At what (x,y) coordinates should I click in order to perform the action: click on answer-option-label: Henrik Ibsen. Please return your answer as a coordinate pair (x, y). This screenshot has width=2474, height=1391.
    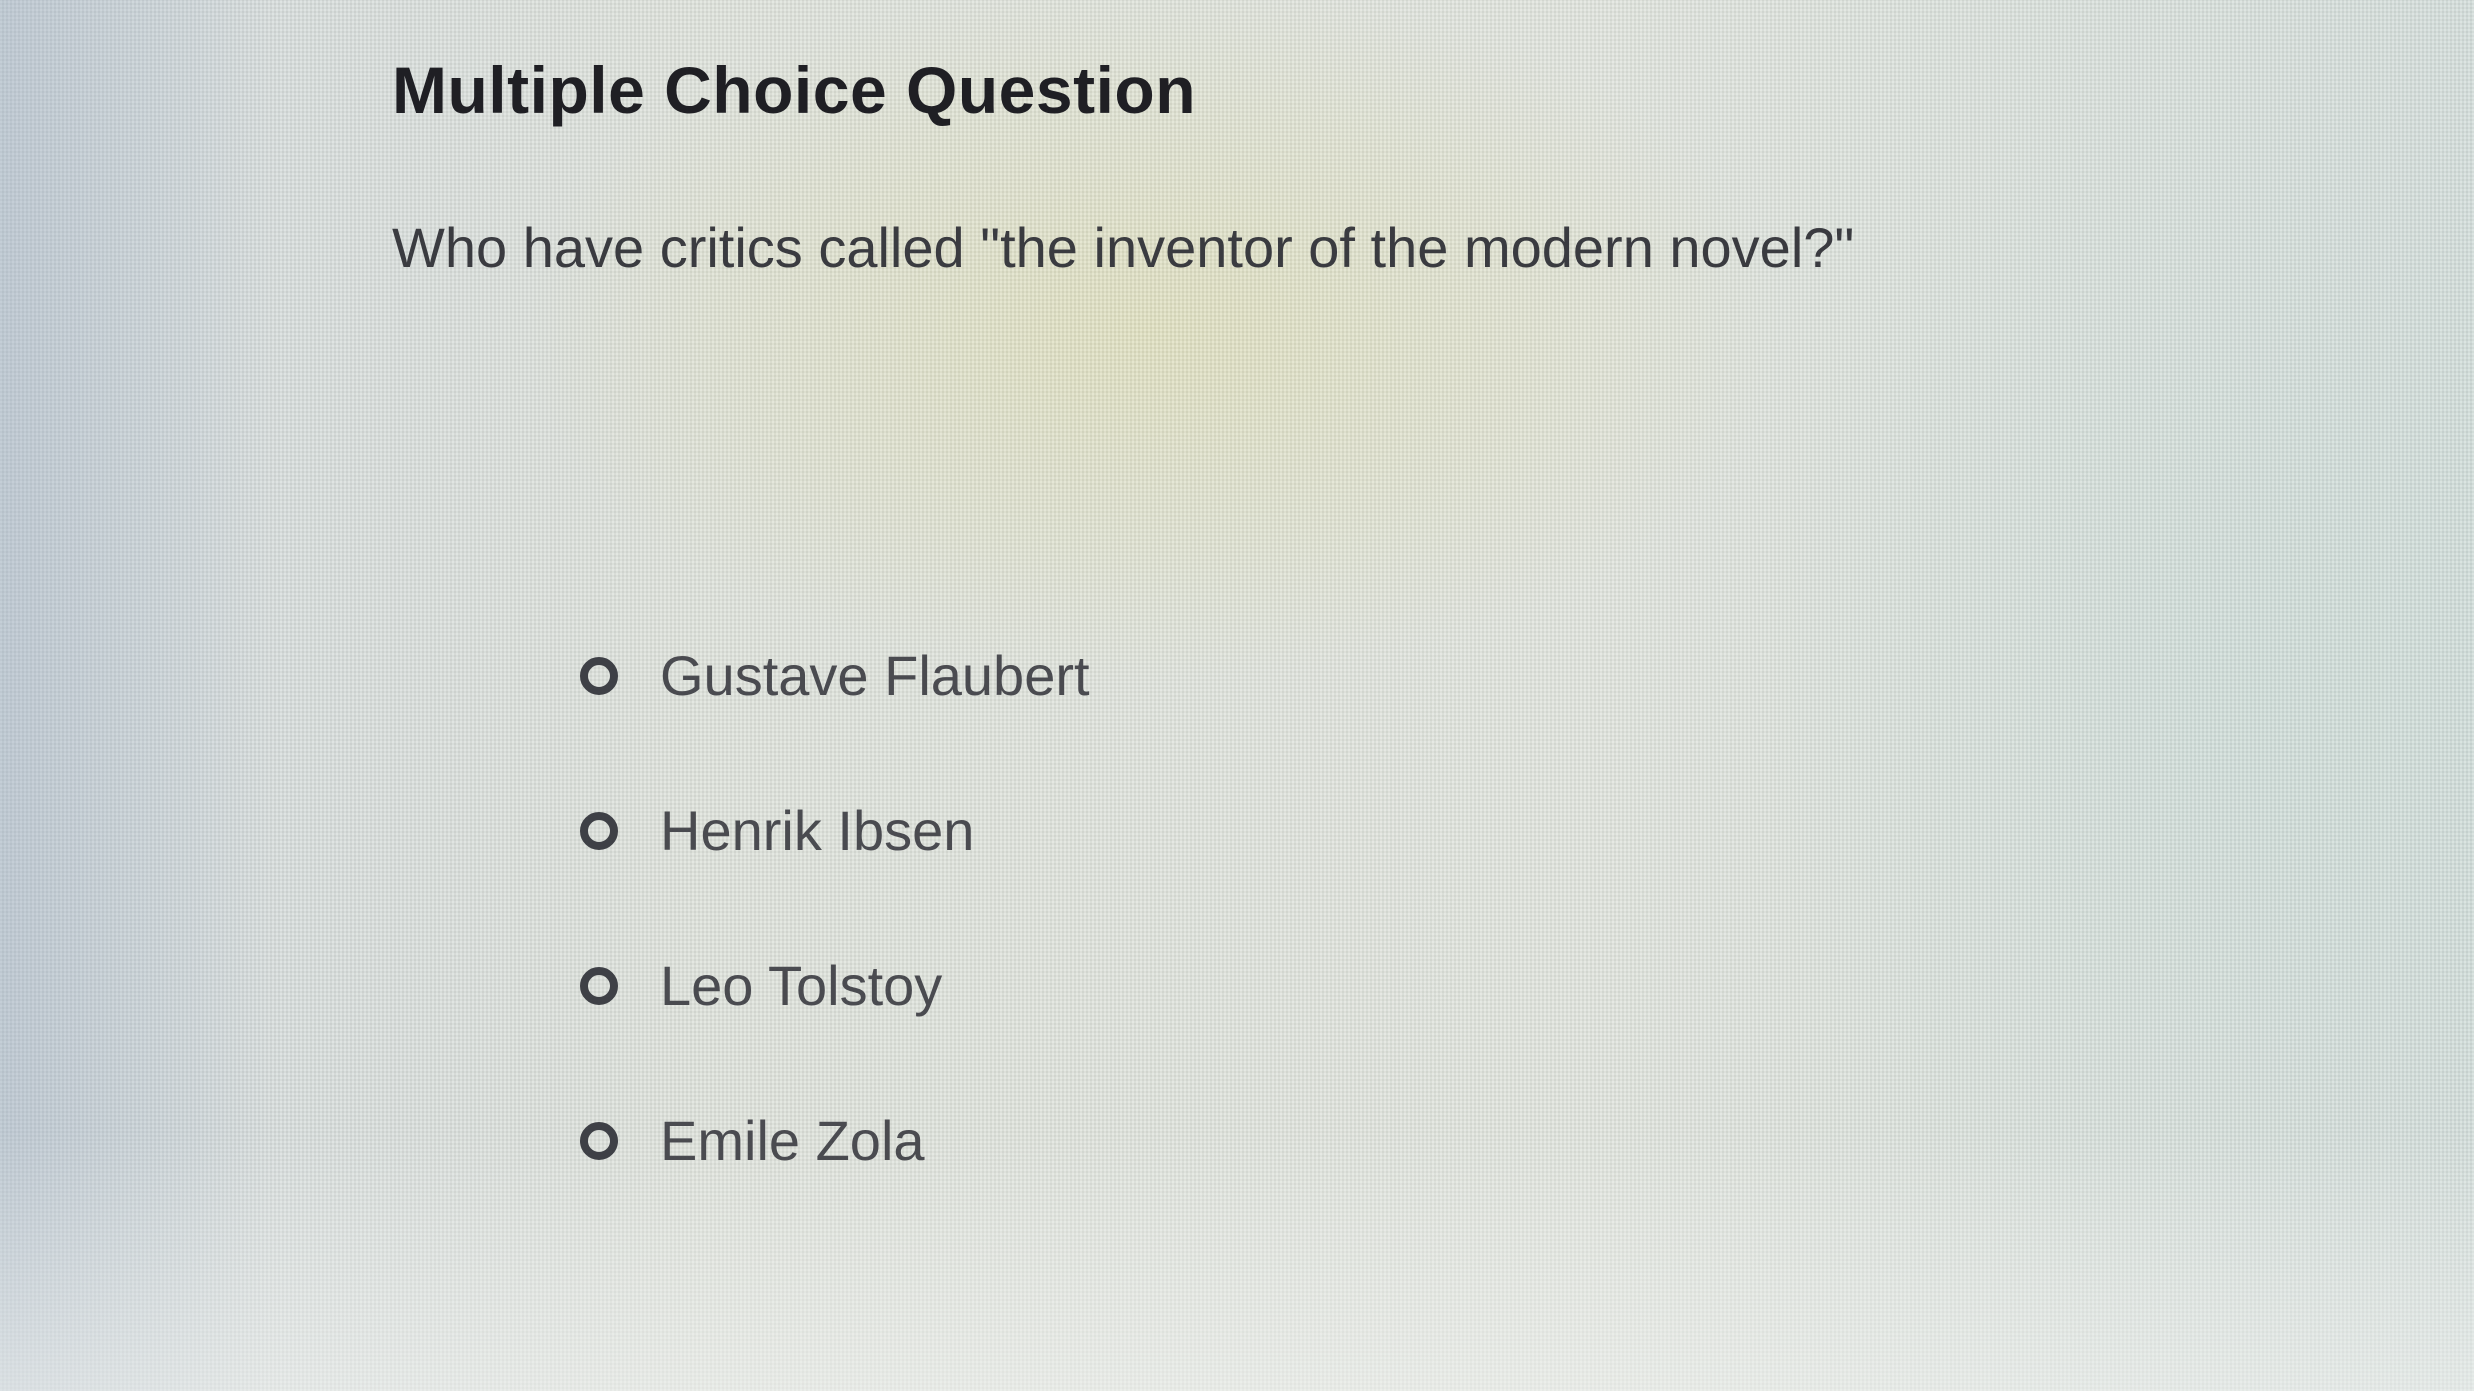
    Looking at the image, I should click on (817, 830).